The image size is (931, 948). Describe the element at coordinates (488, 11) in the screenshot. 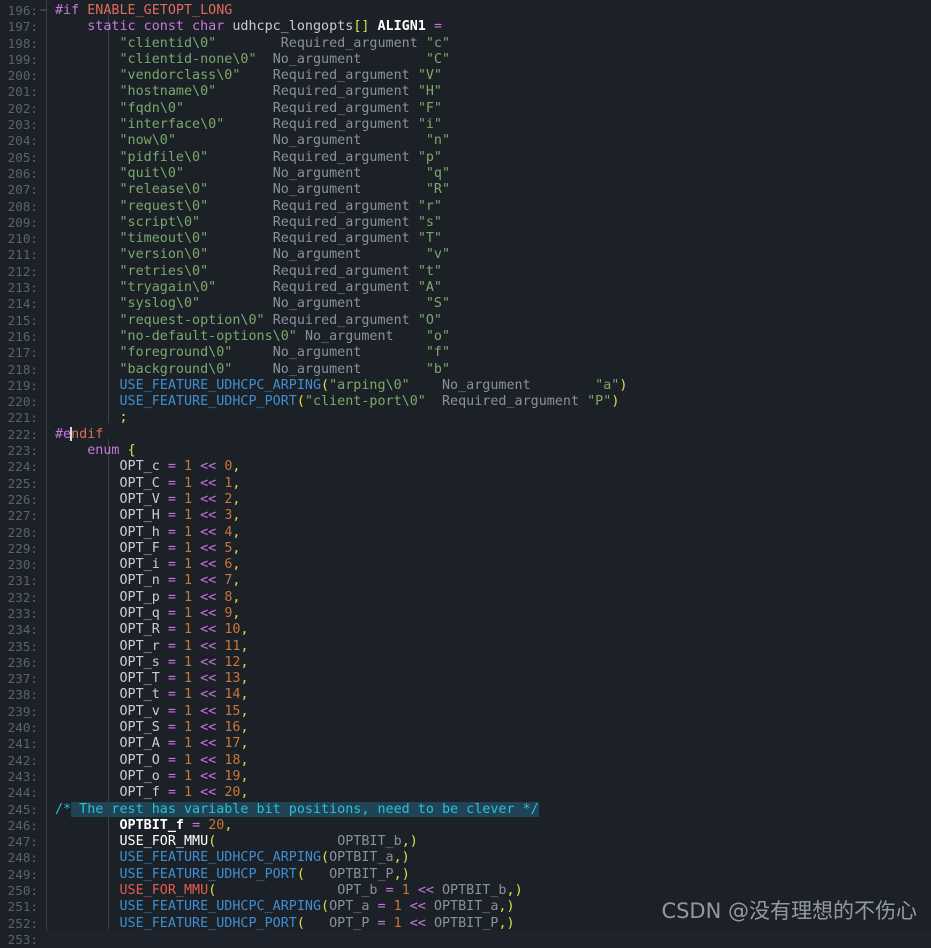

I see `code-line-196: #if ENABLE_GETOPT_LONG` at that location.